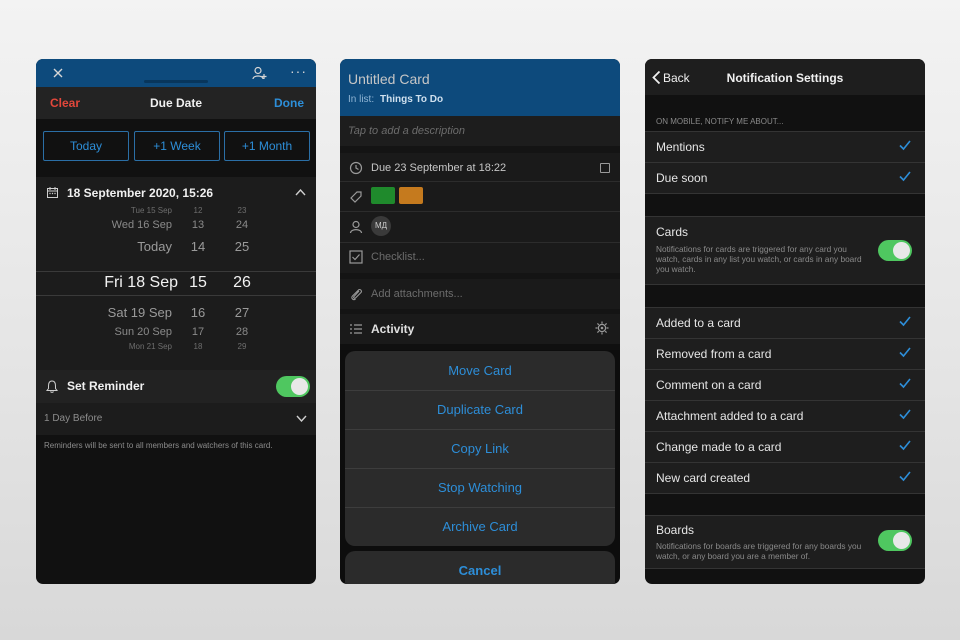 The image size is (960, 640). I want to click on cancel-button: Cancel, so click(480, 567).